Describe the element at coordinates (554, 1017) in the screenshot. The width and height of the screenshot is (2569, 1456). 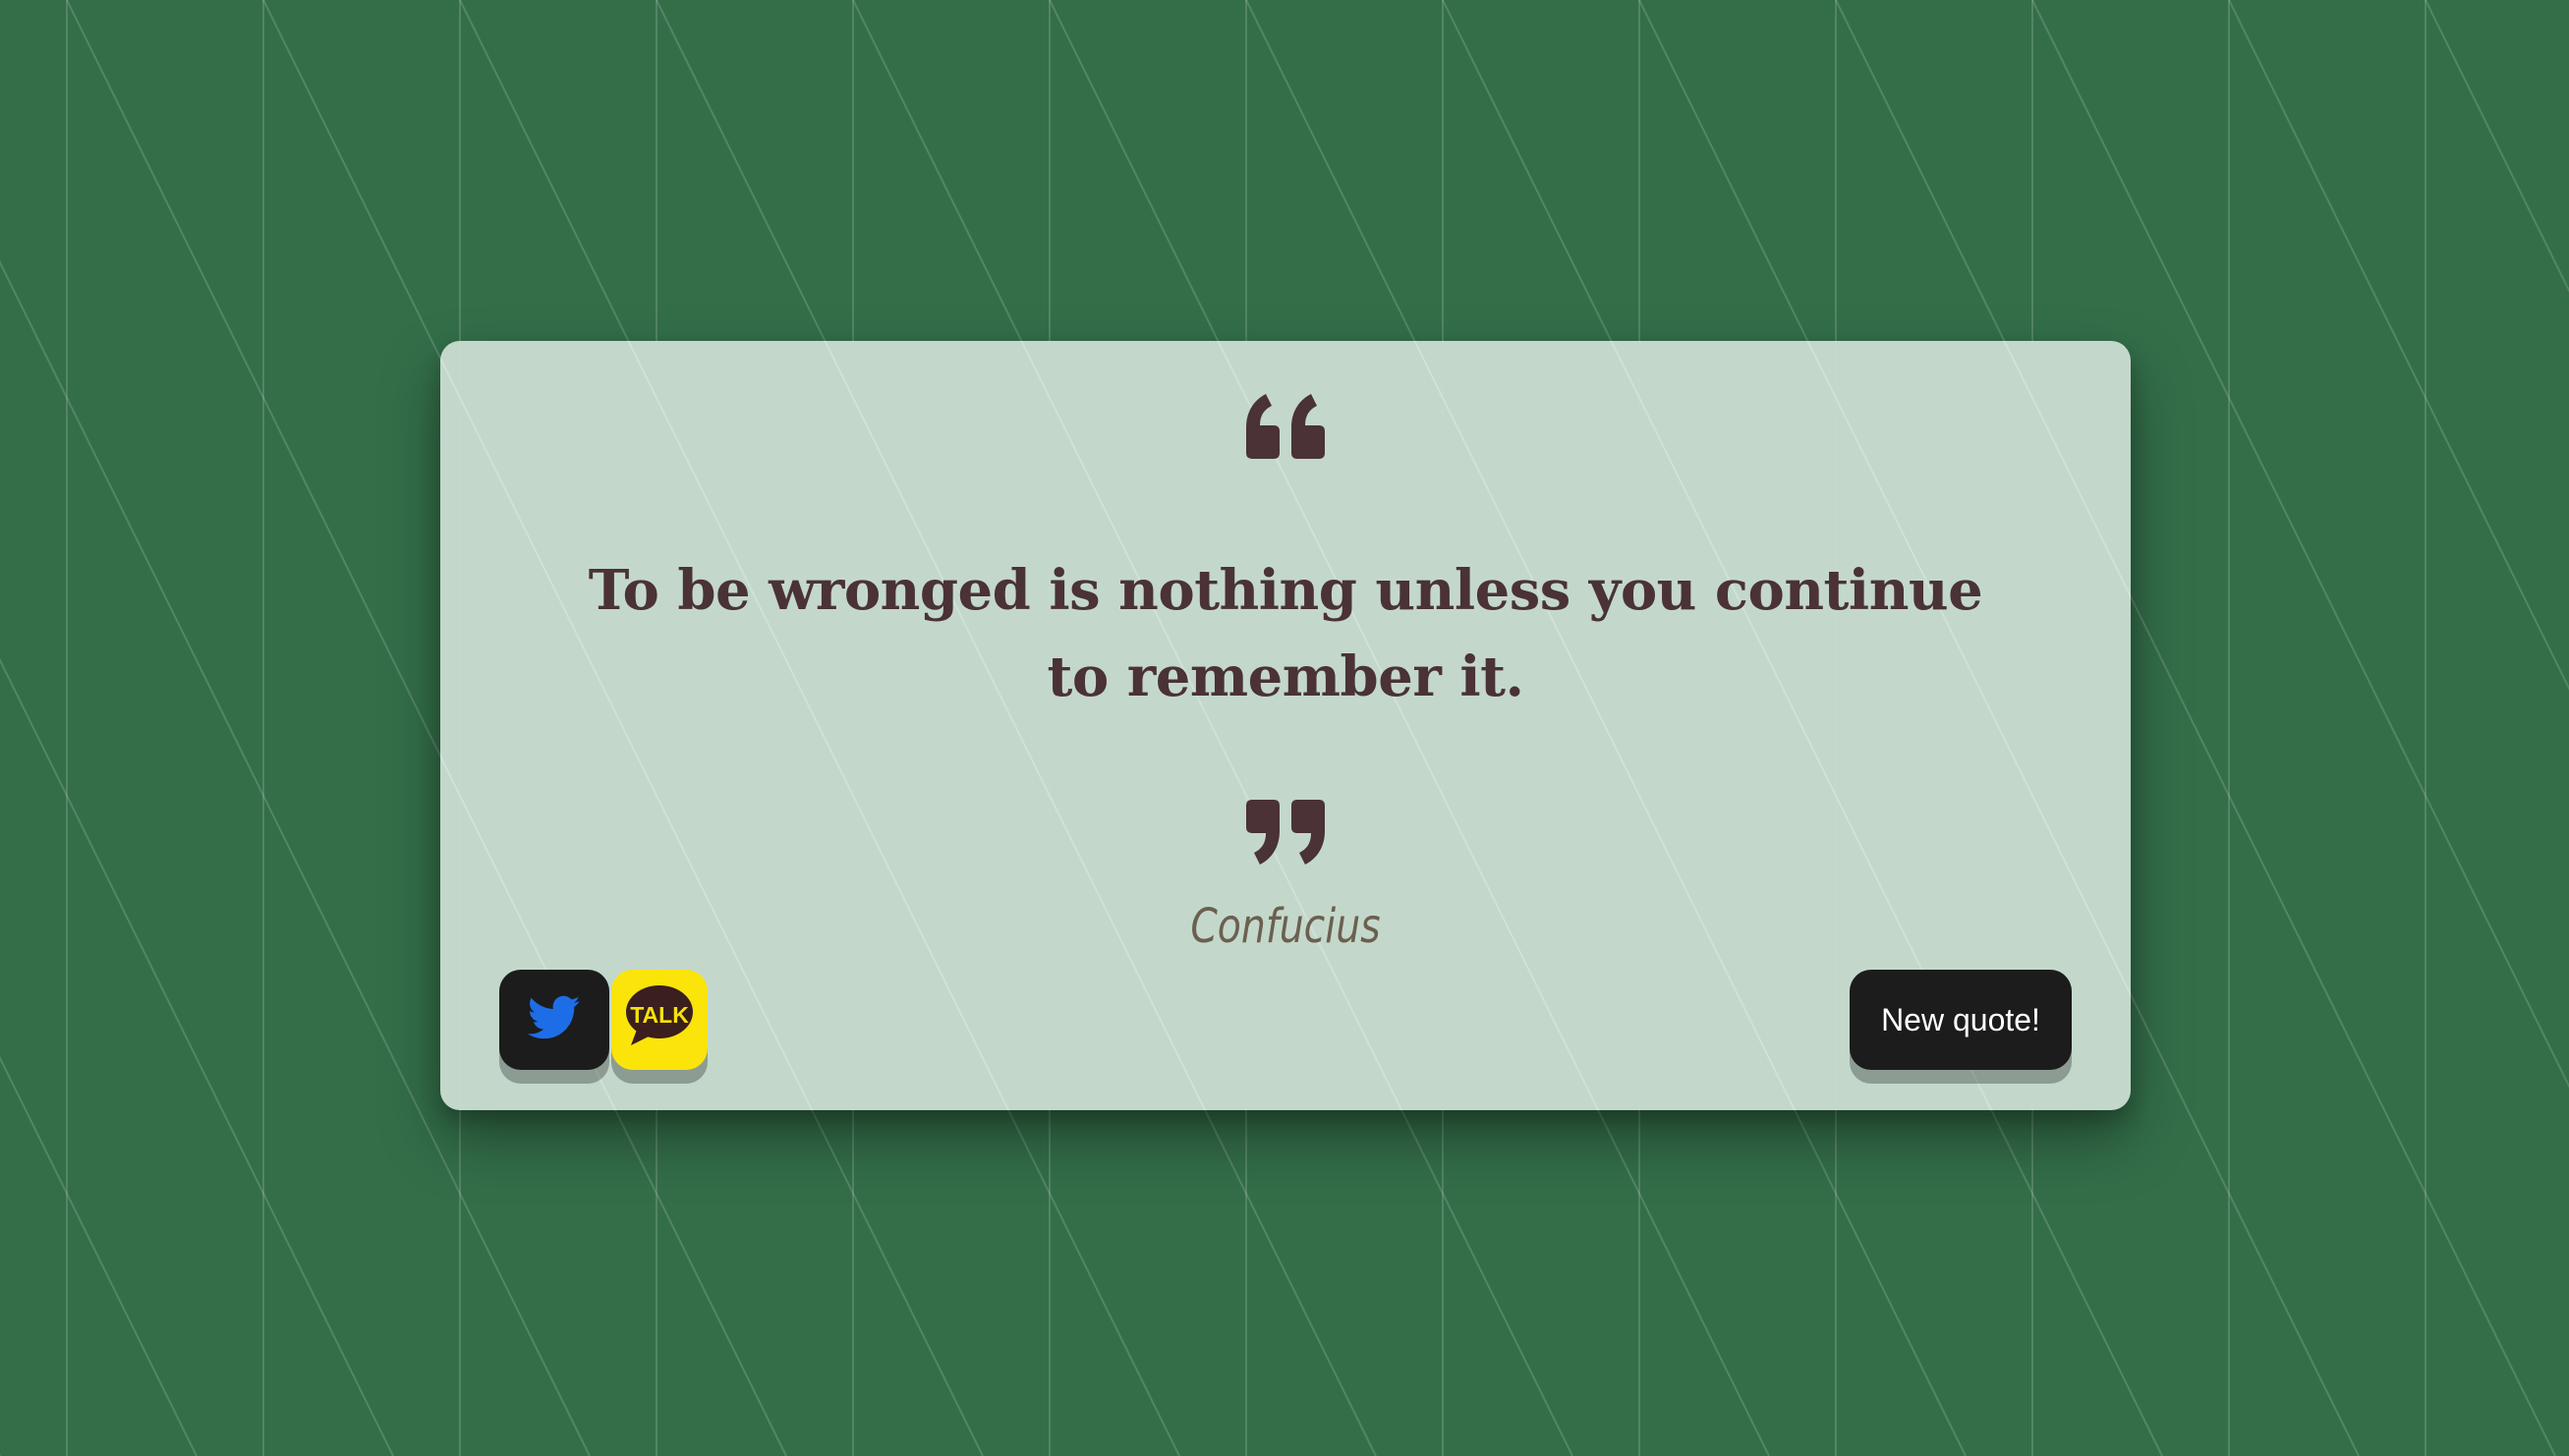
I see `twitter-bird-icon` at that location.